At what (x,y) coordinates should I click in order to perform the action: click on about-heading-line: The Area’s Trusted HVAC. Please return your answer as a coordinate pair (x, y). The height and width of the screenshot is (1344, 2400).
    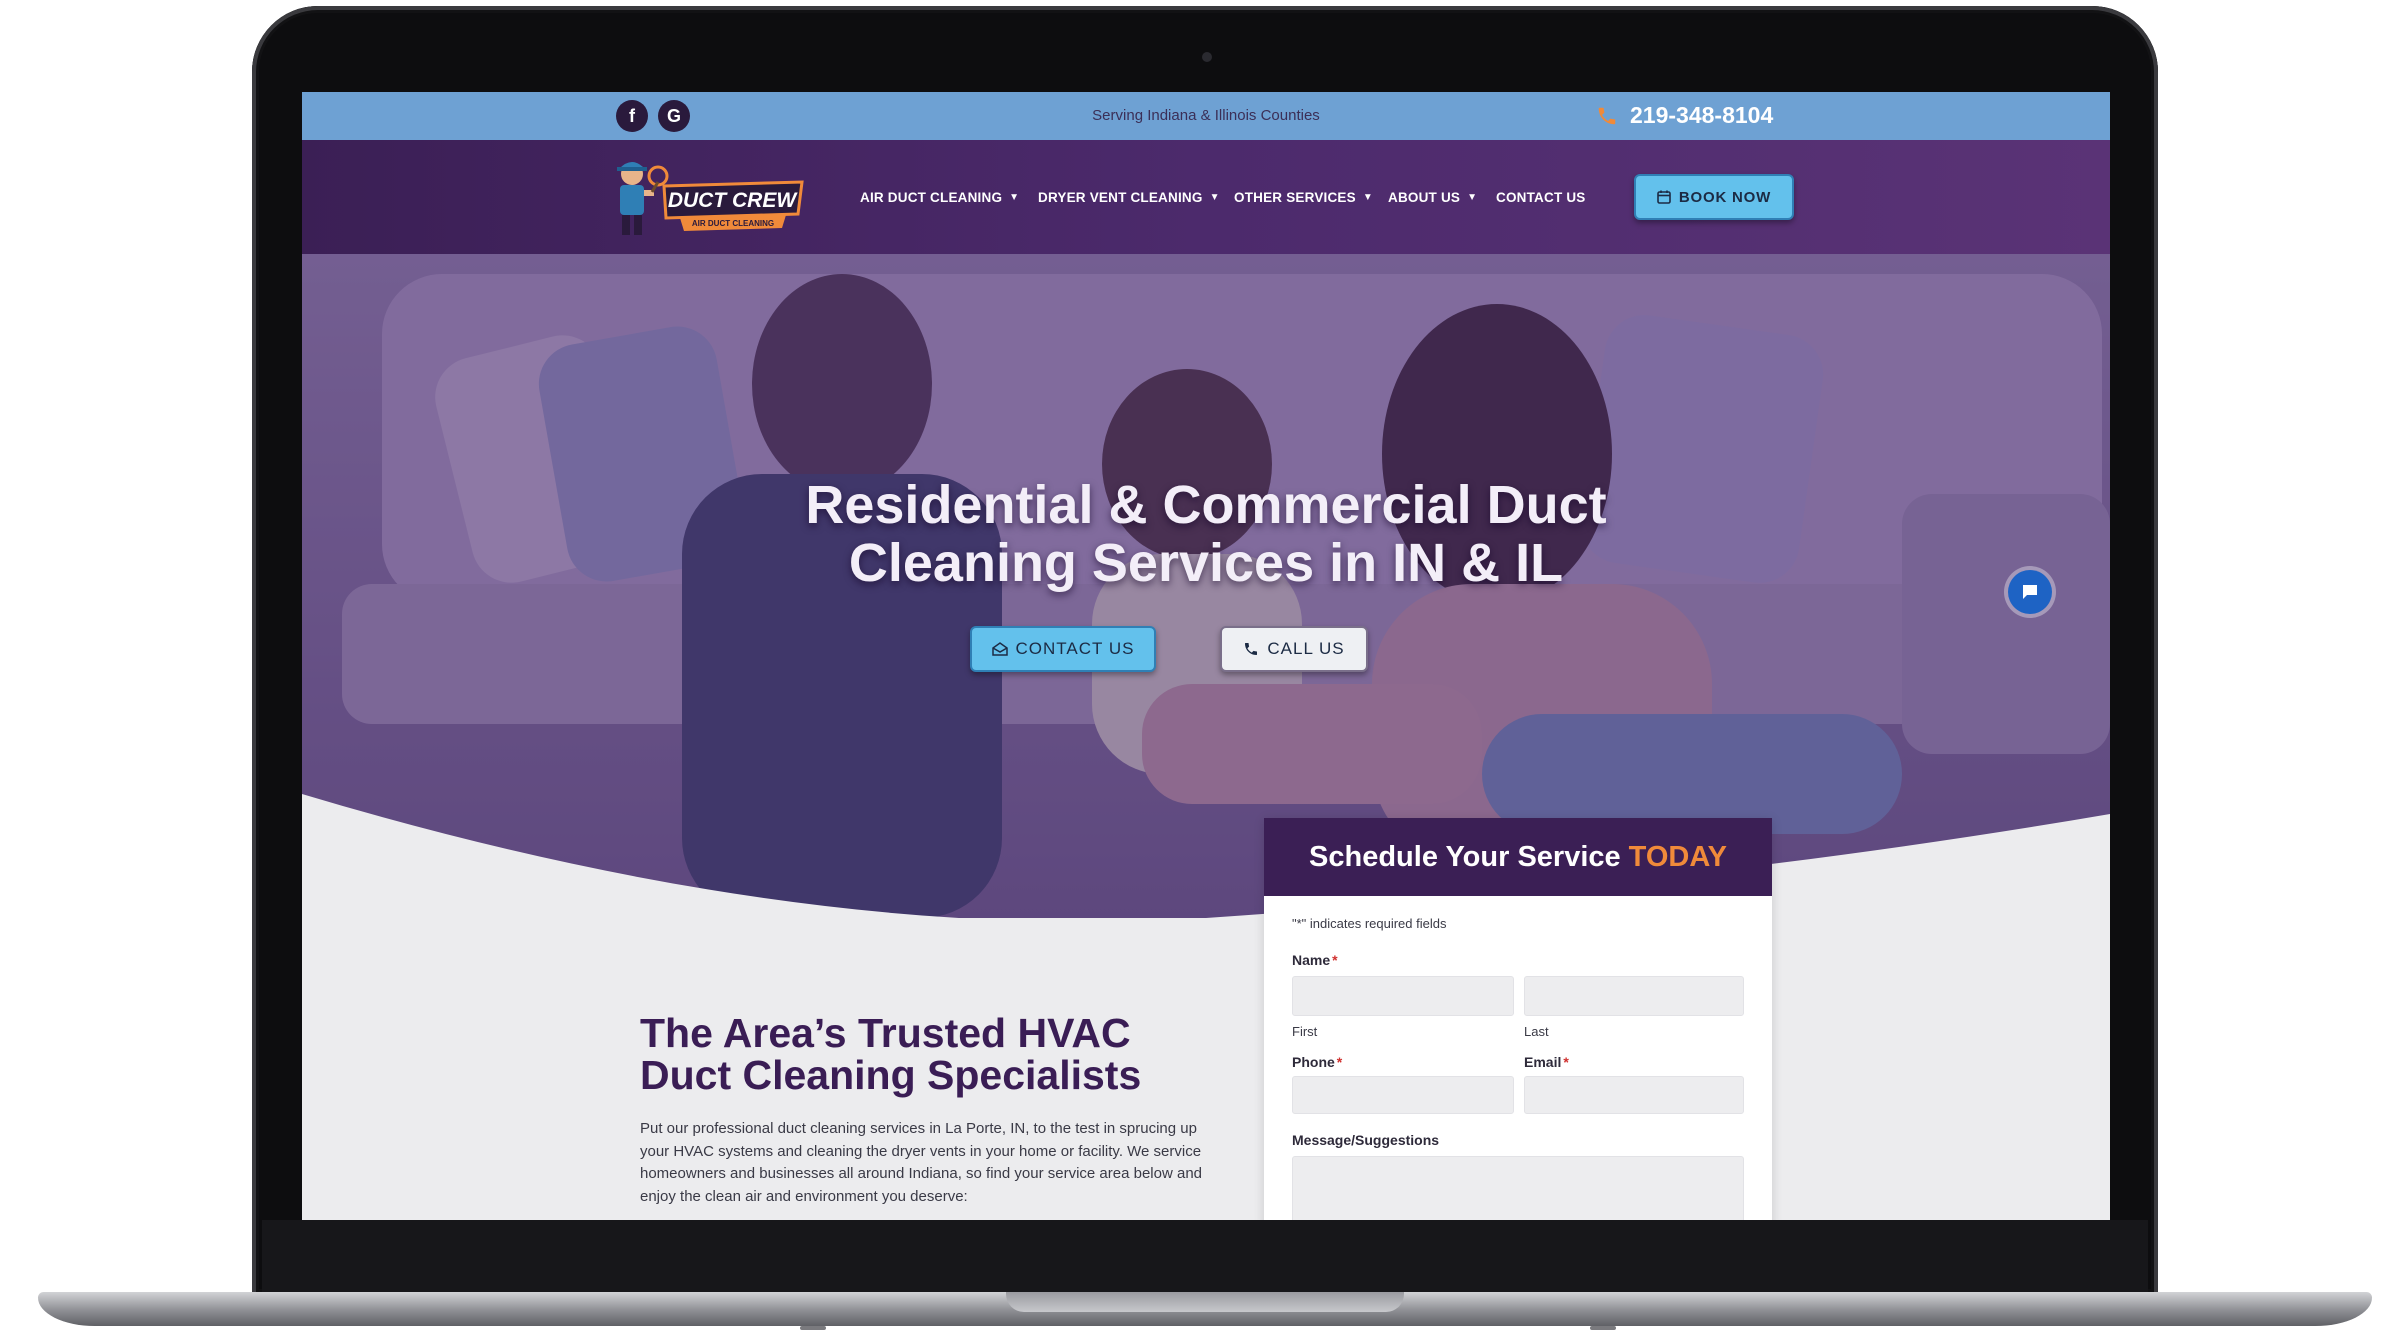
    Looking at the image, I should click on (885, 1033).